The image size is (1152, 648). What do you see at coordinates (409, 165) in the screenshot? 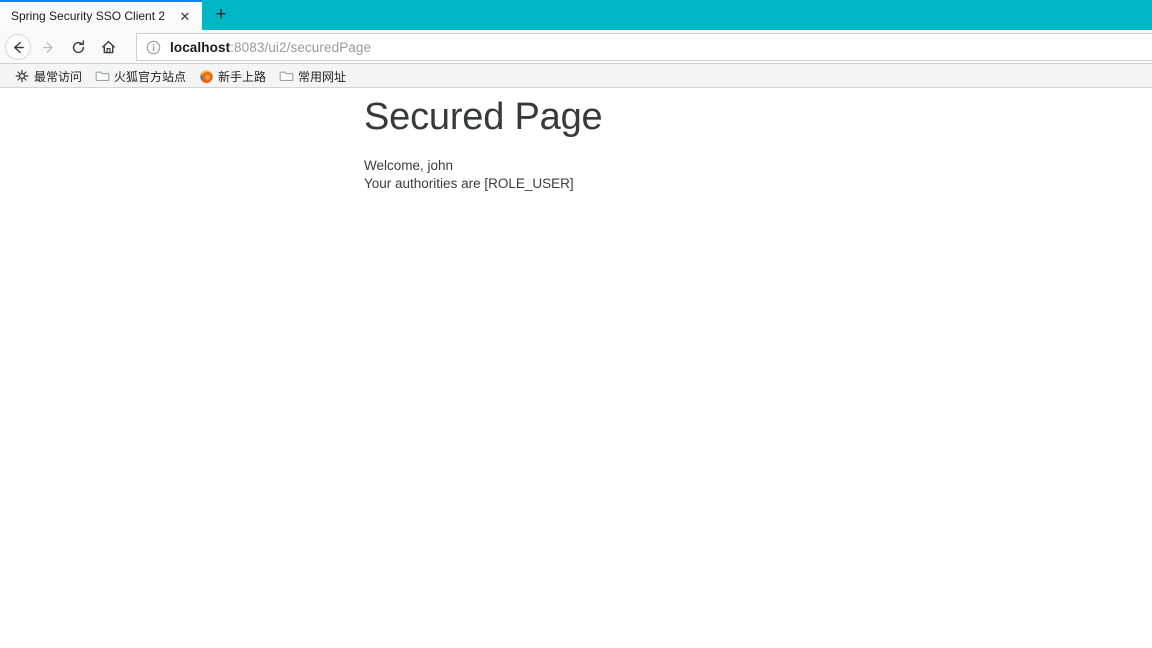
I see `welcome-message: Welcome, john` at bounding box center [409, 165].